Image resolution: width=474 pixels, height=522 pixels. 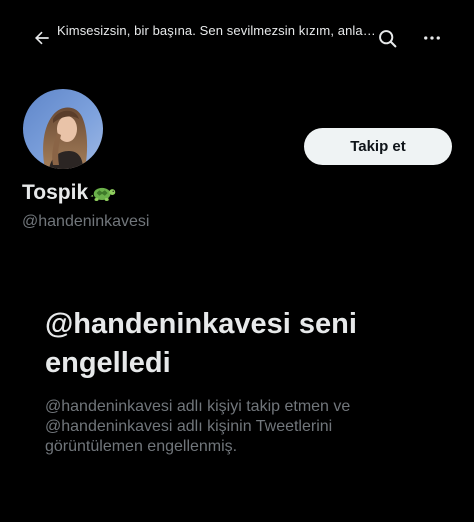 I want to click on profile-handle: @handeninkavesi, so click(x=86, y=221).